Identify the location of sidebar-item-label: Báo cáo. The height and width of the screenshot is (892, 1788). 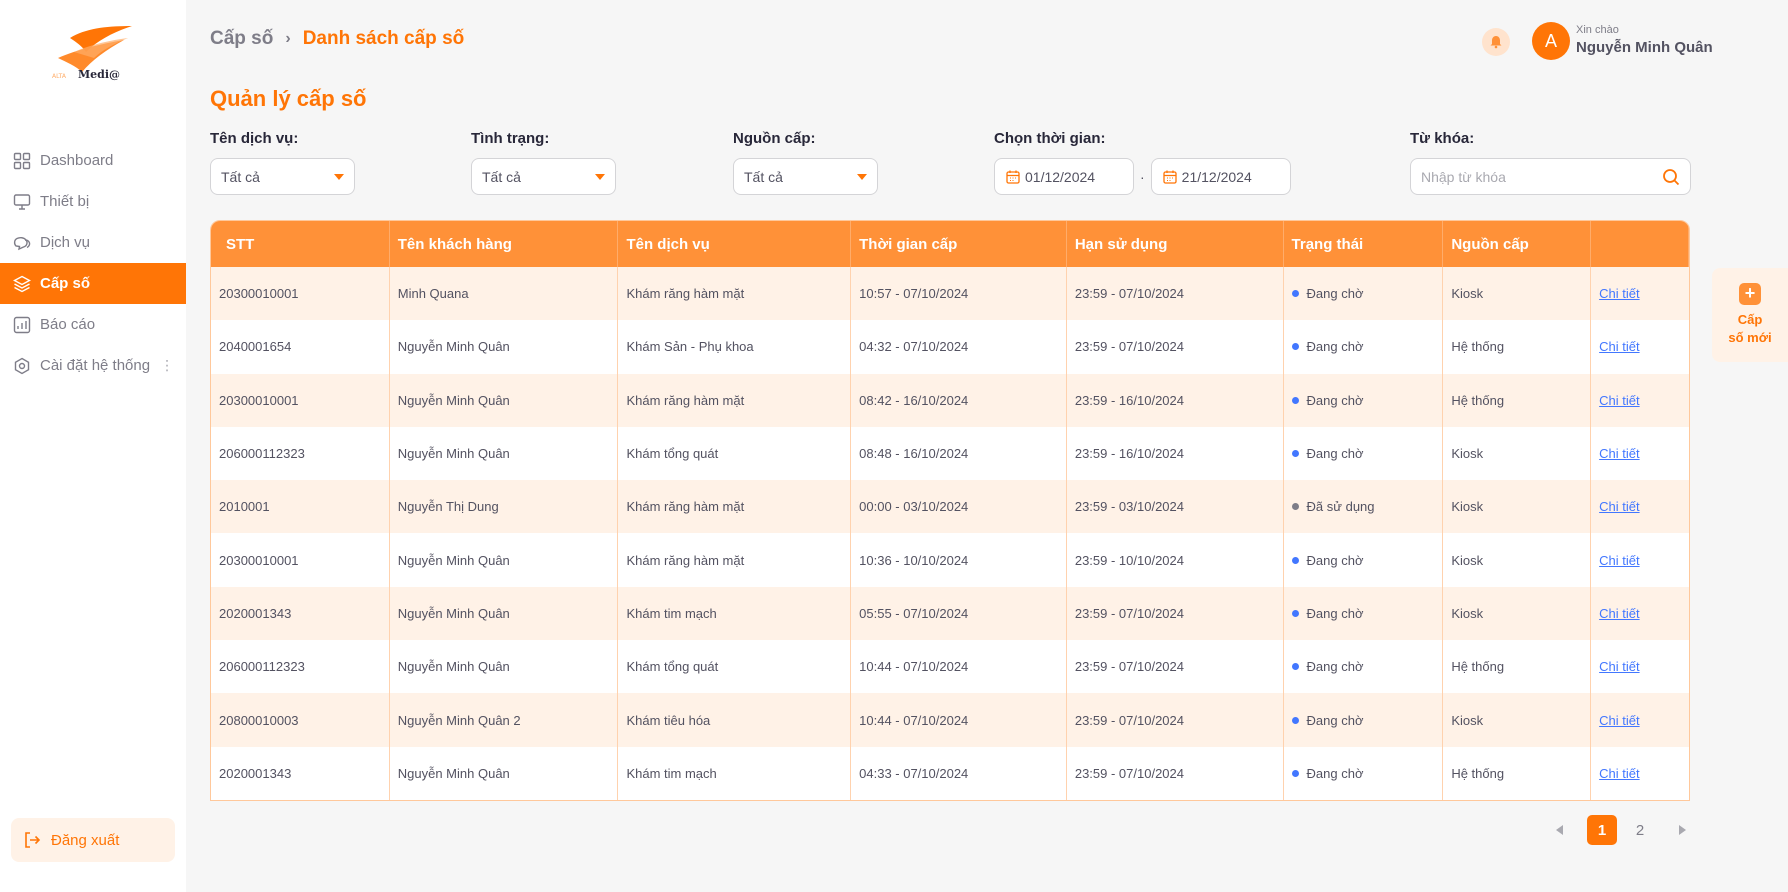
(68, 324).